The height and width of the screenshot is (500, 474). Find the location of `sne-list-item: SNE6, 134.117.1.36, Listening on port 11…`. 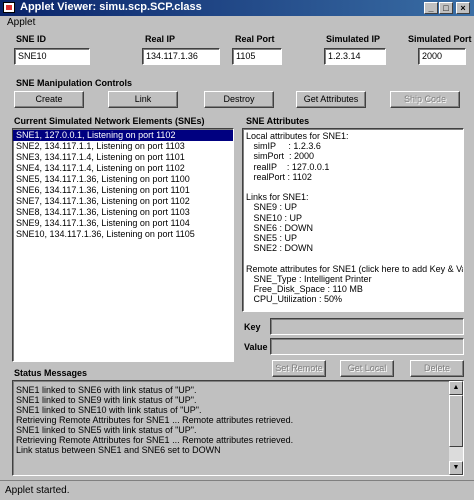

sne-list-item: SNE6, 134.117.1.36, Listening on port 11… is located at coordinates (123, 190).